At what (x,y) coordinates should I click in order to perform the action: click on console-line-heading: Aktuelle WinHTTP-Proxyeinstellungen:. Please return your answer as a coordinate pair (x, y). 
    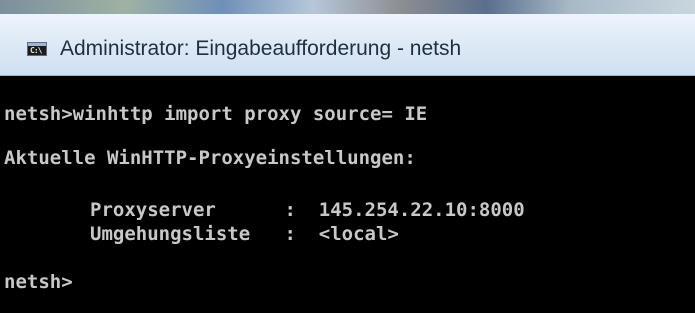
    Looking at the image, I should click on (210, 158).